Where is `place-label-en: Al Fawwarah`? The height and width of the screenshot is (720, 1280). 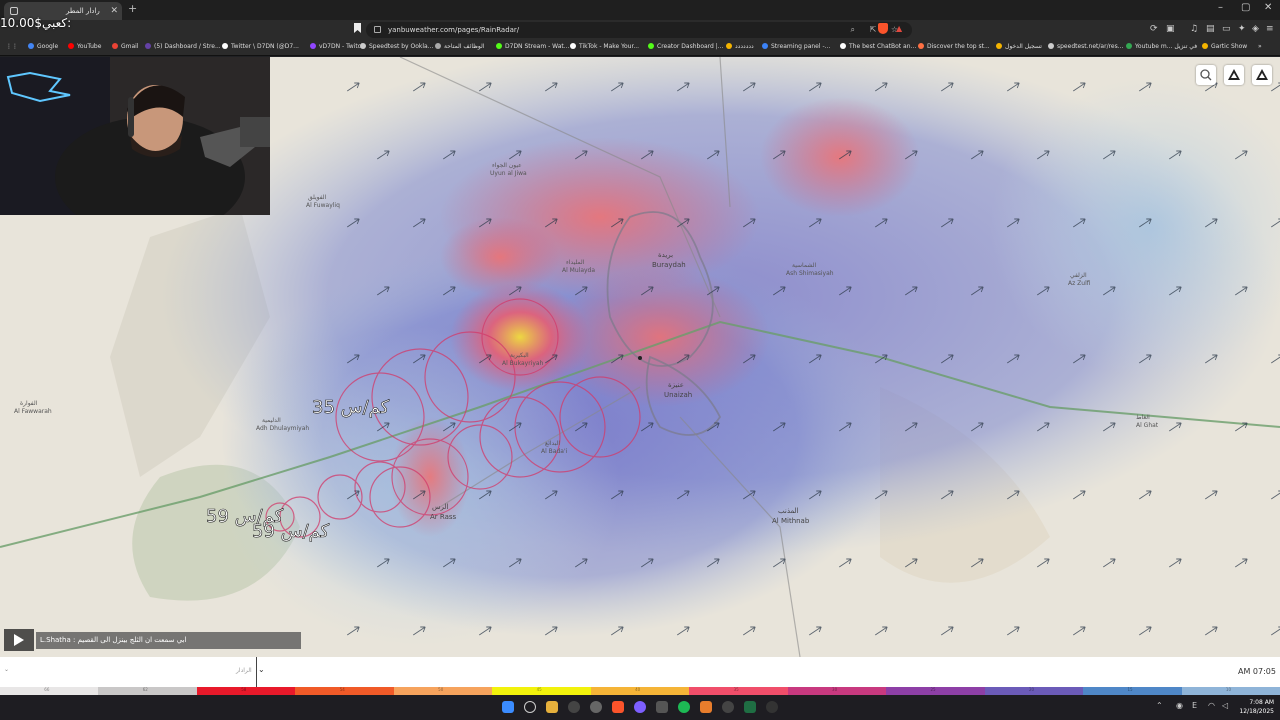
place-label-en: Al Fawwarah is located at coordinates (33, 411).